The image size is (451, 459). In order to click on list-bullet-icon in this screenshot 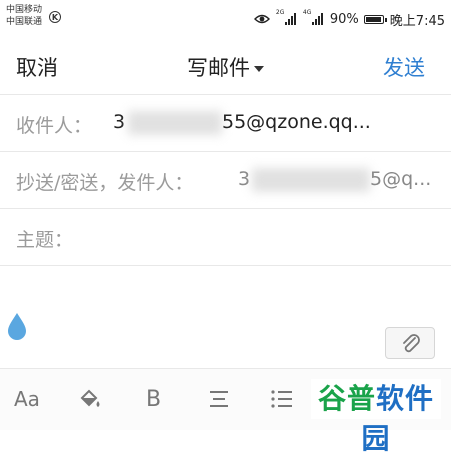, I will do `click(282, 399)`.